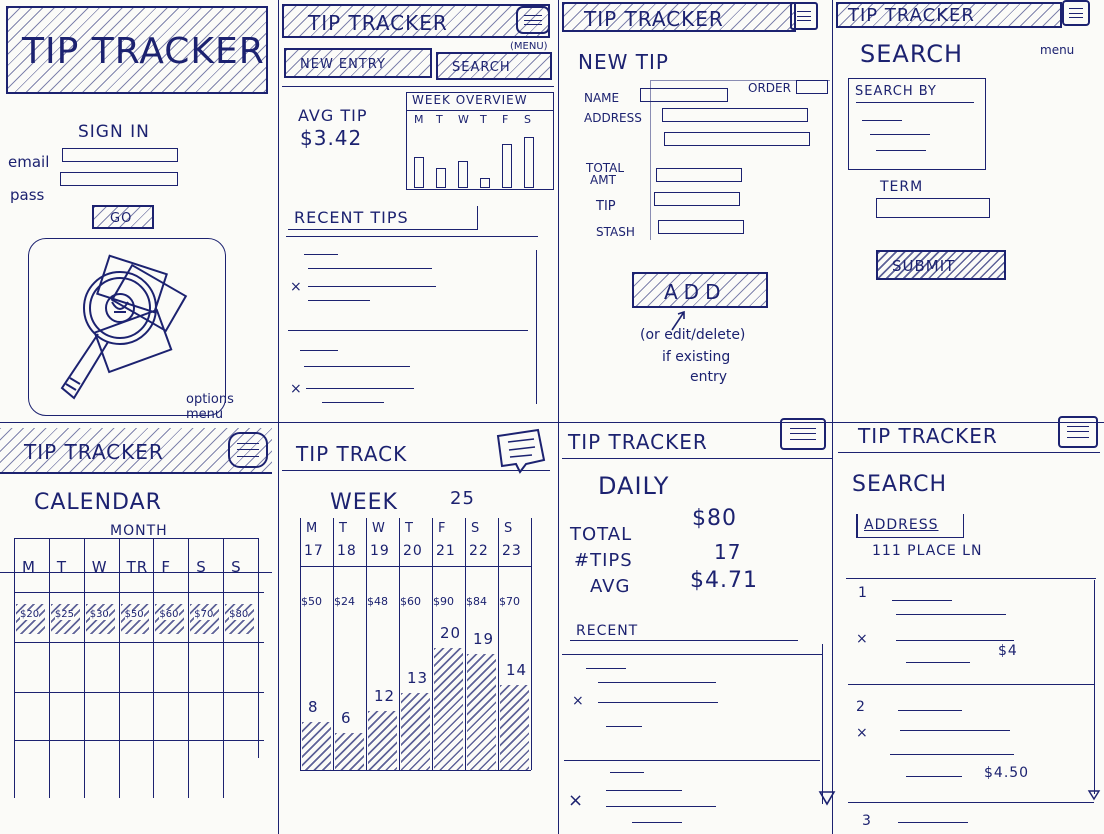 The width and height of the screenshot is (1104, 834). What do you see at coordinates (1057, 50) in the screenshot?
I see `menu-note: menu` at bounding box center [1057, 50].